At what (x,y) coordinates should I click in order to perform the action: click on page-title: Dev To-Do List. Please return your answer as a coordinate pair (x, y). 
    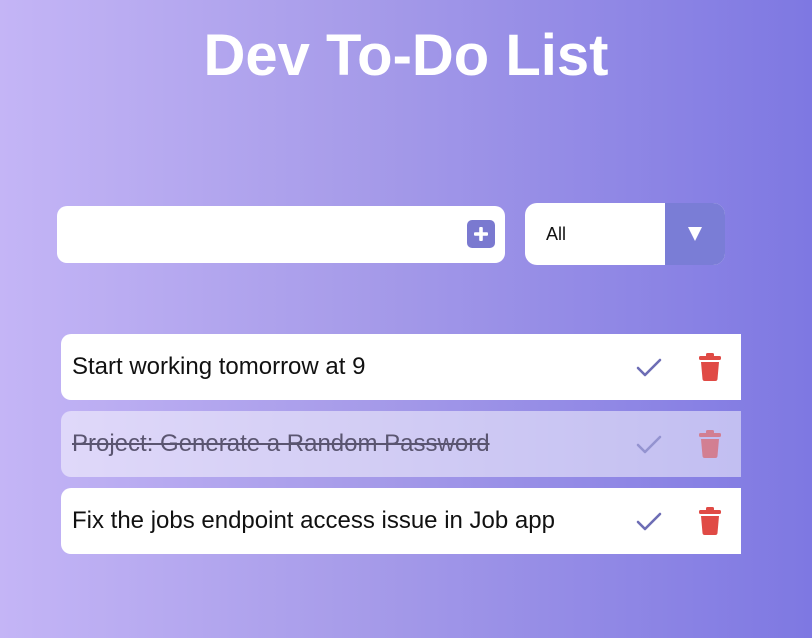
    Looking at the image, I should click on (406, 55).